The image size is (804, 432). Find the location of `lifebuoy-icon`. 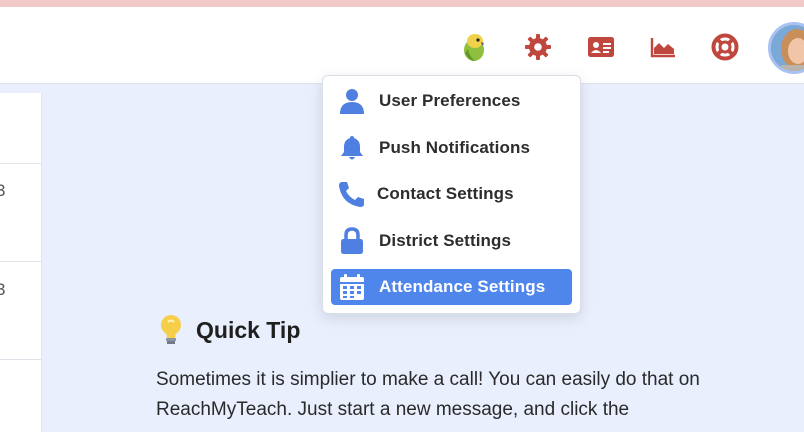

lifebuoy-icon is located at coordinates (725, 47).